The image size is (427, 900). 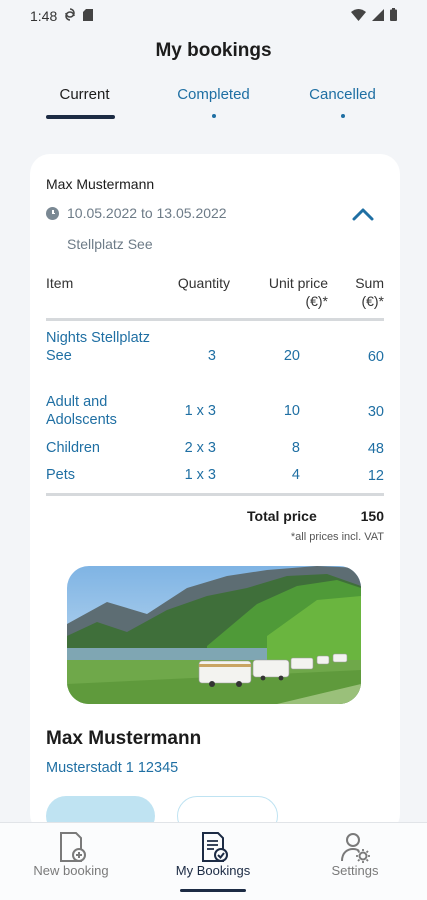 What do you see at coordinates (81, 411) in the screenshot?
I see `row-item: Adult and Adolscents` at bounding box center [81, 411].